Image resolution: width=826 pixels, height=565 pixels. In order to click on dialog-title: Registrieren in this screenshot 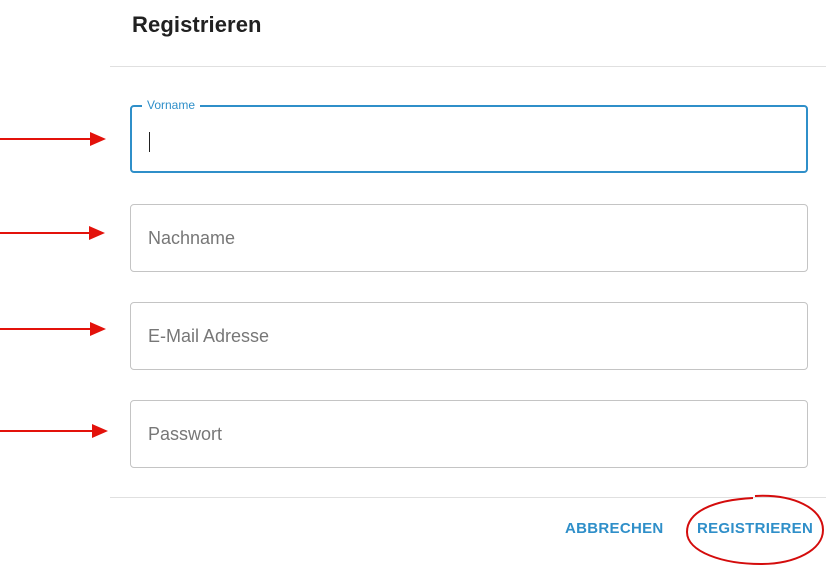, I will do `click(197, 24)`.